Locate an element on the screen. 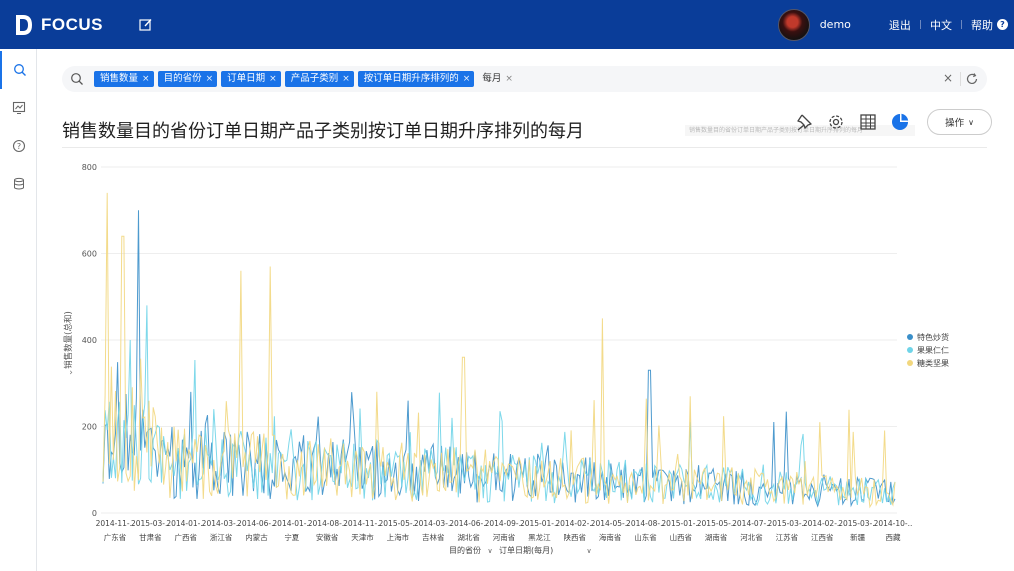  x-province-tick-label: 江西省 is located at coordinates (822, 537).